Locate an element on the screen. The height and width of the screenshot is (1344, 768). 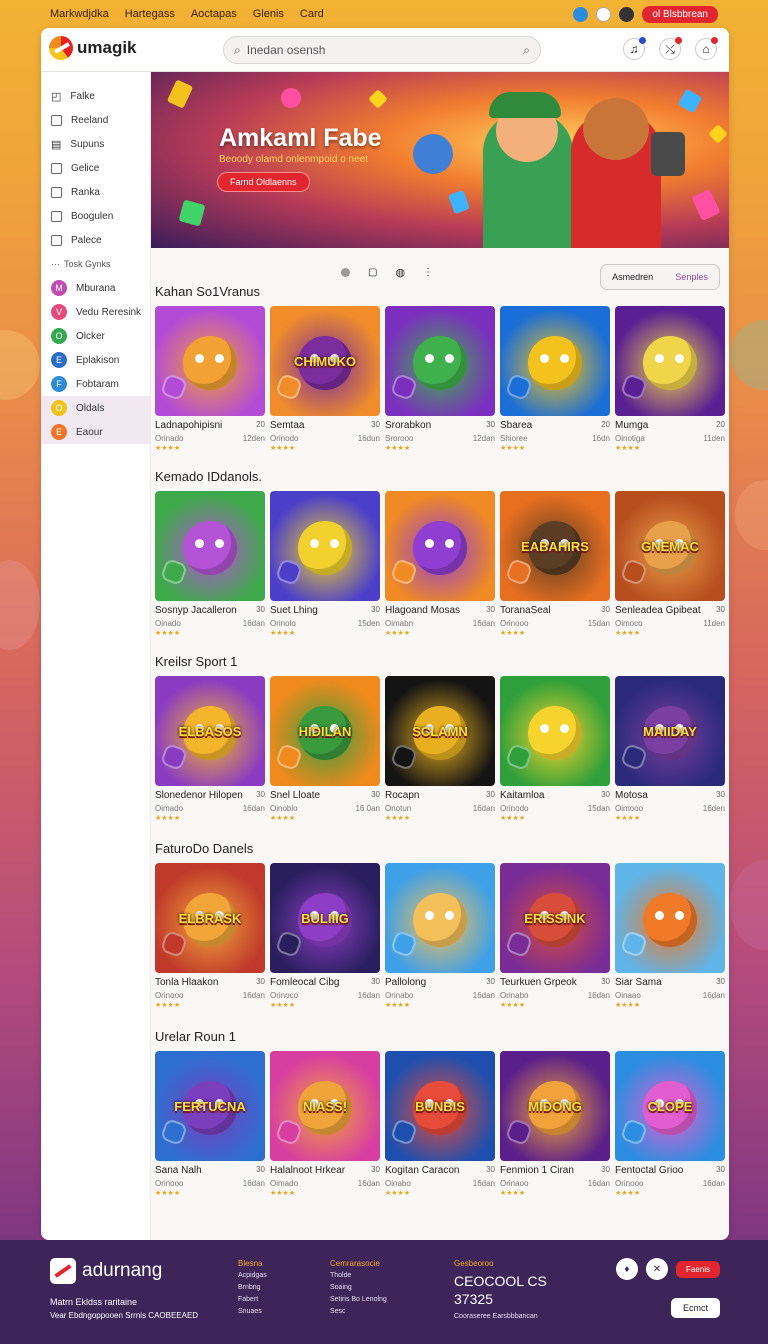
game-title: Slonedenor Hilopen is located at coordinates (199, 795).